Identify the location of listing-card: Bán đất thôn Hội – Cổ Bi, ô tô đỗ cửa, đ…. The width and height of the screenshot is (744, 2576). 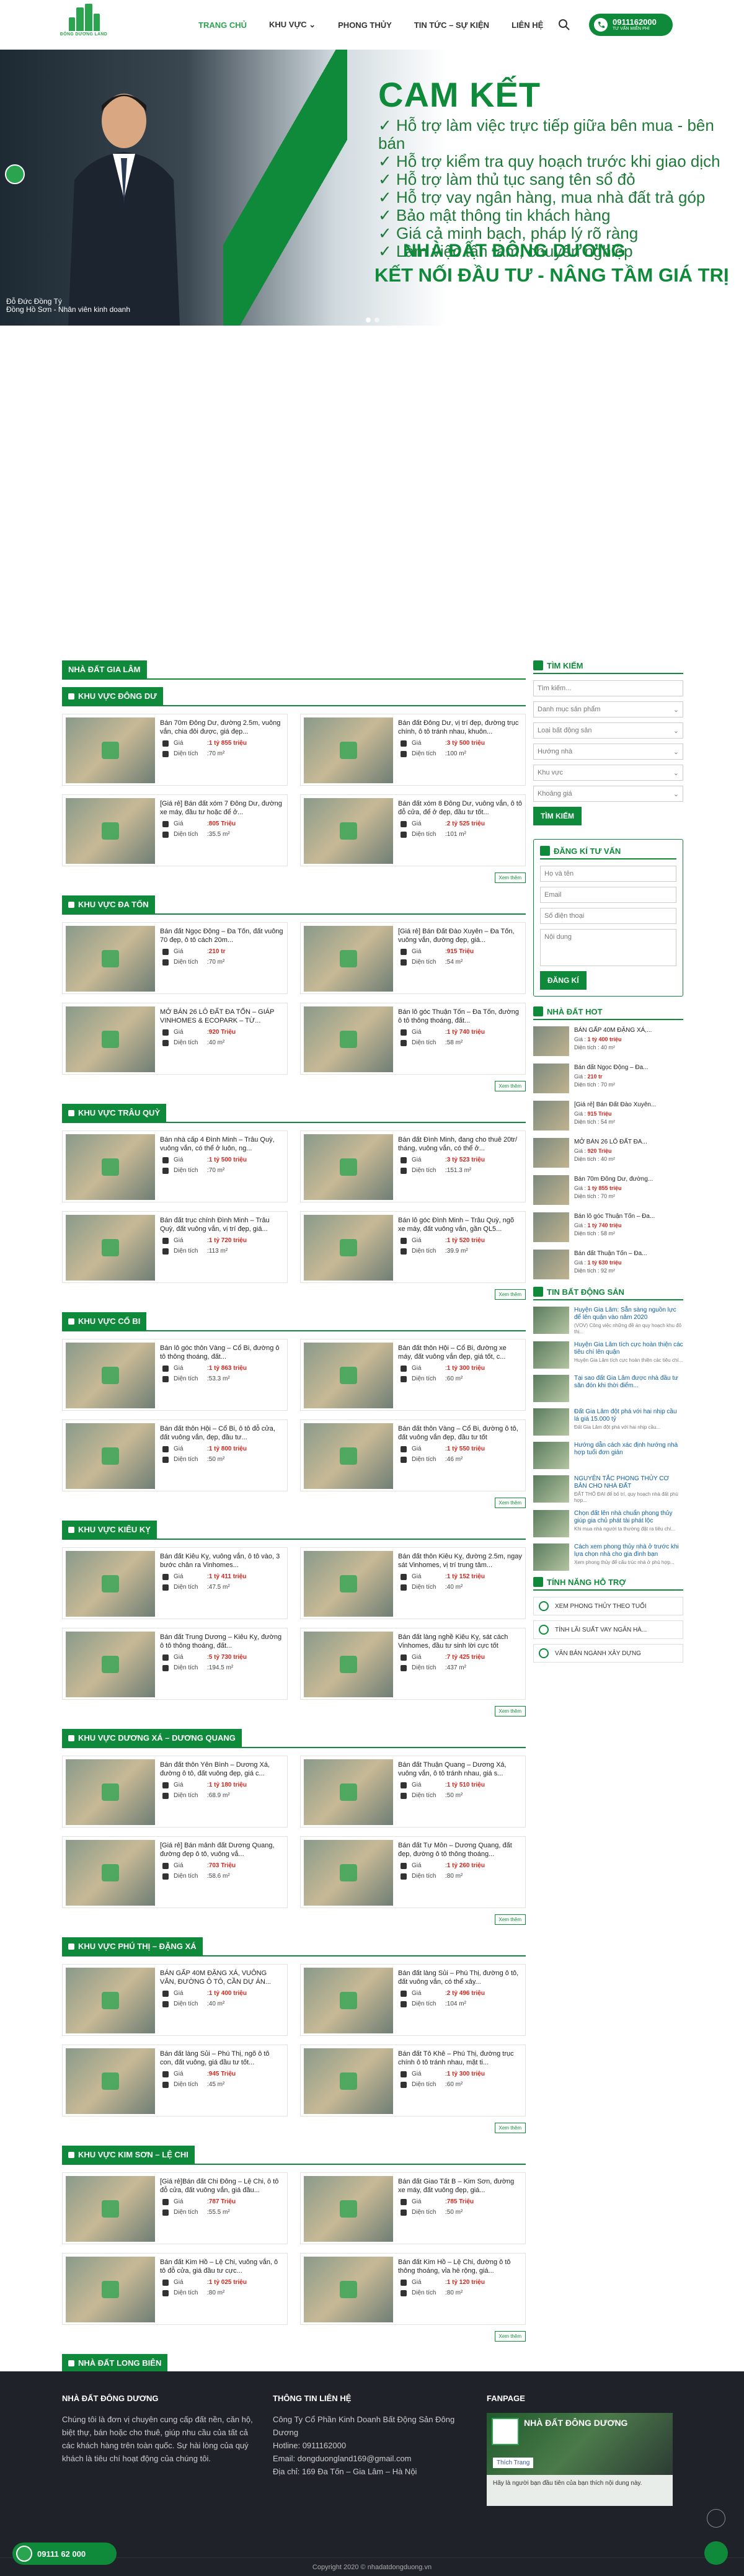
(175, 1455).